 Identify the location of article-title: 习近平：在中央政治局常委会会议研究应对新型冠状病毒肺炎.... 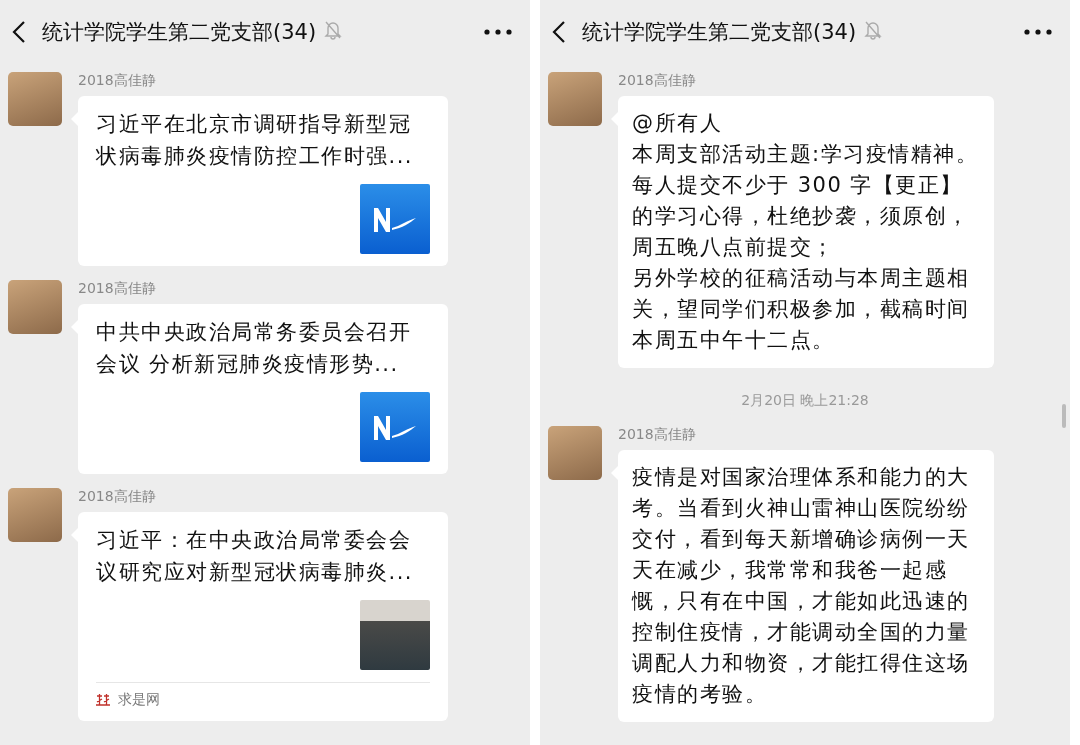
(255, 556).